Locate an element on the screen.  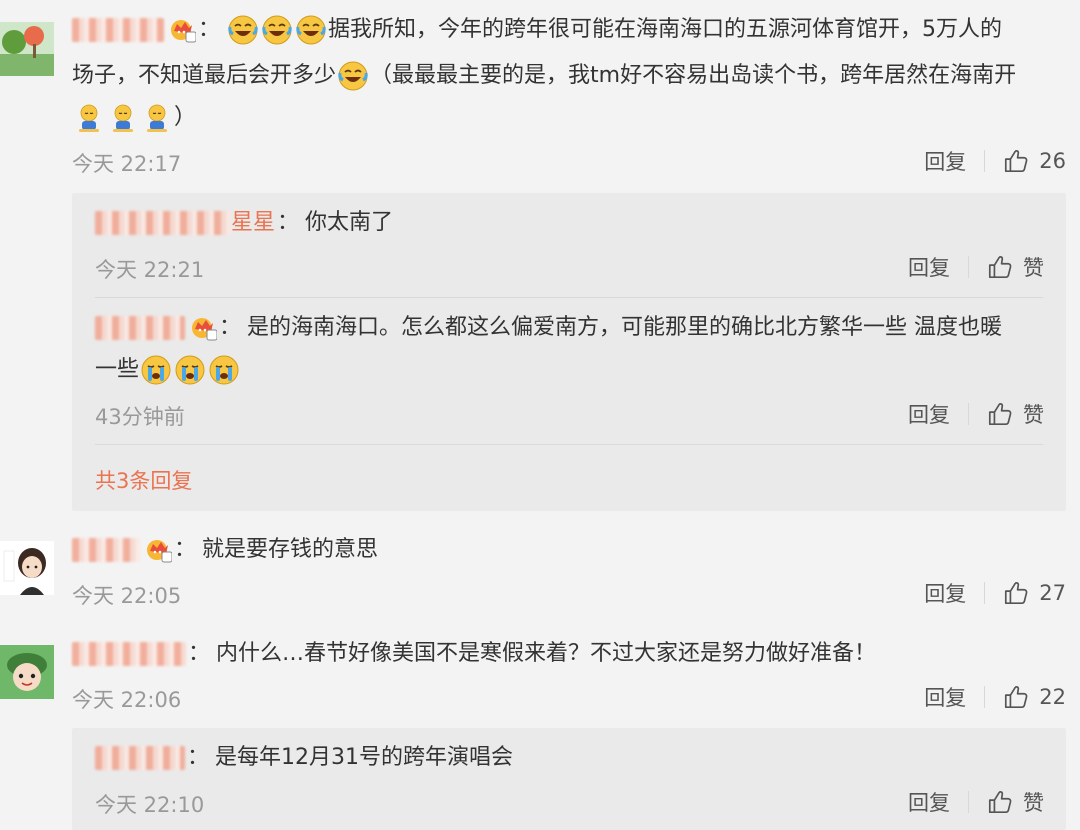
timestamp: 今天 22:06 is located at coordinates (127, 700).